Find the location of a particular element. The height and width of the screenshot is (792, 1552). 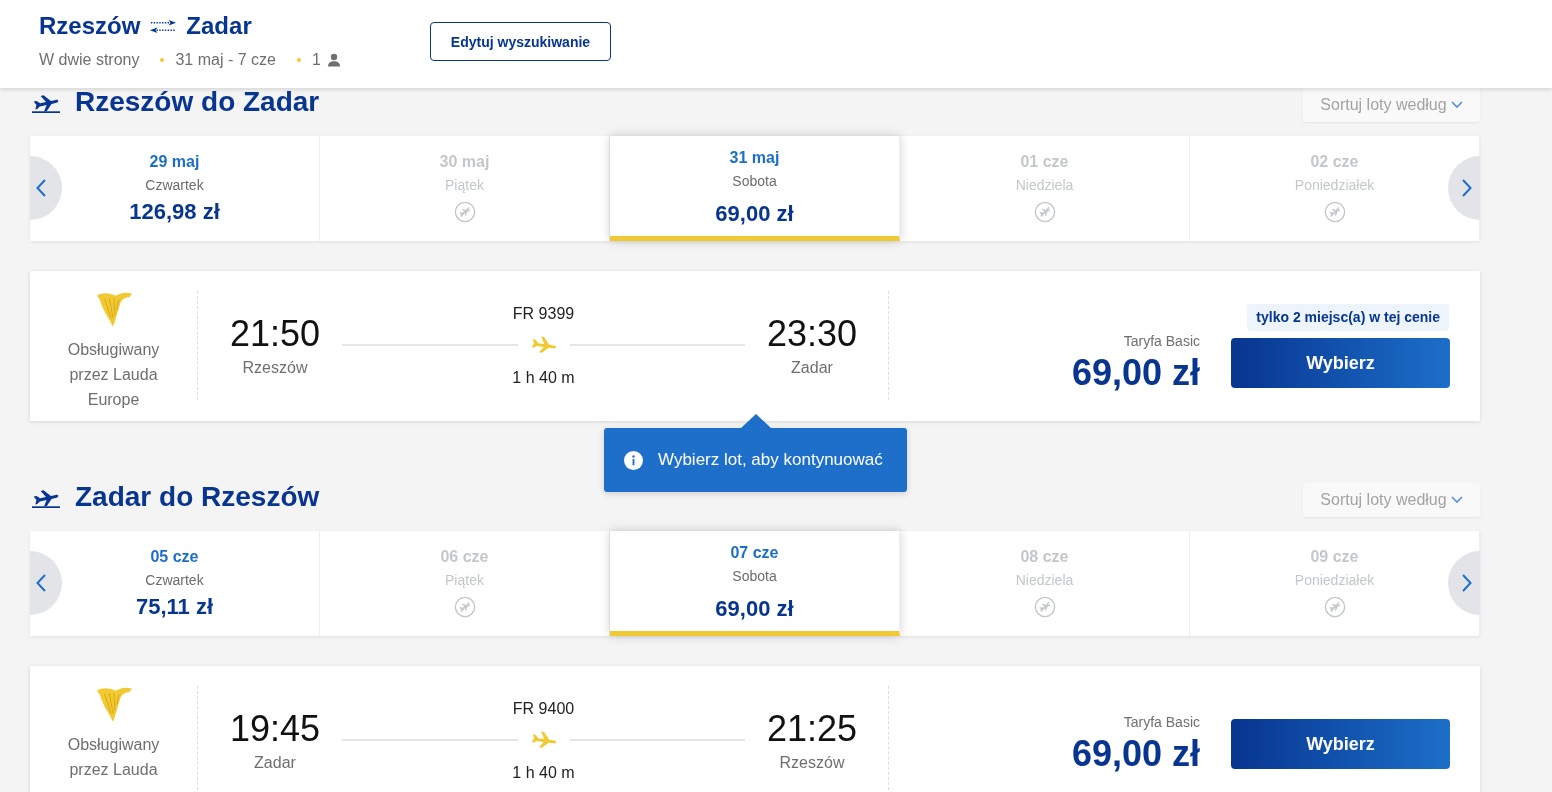

arrival-time: 23:30 is located at coordinates (812, 334).